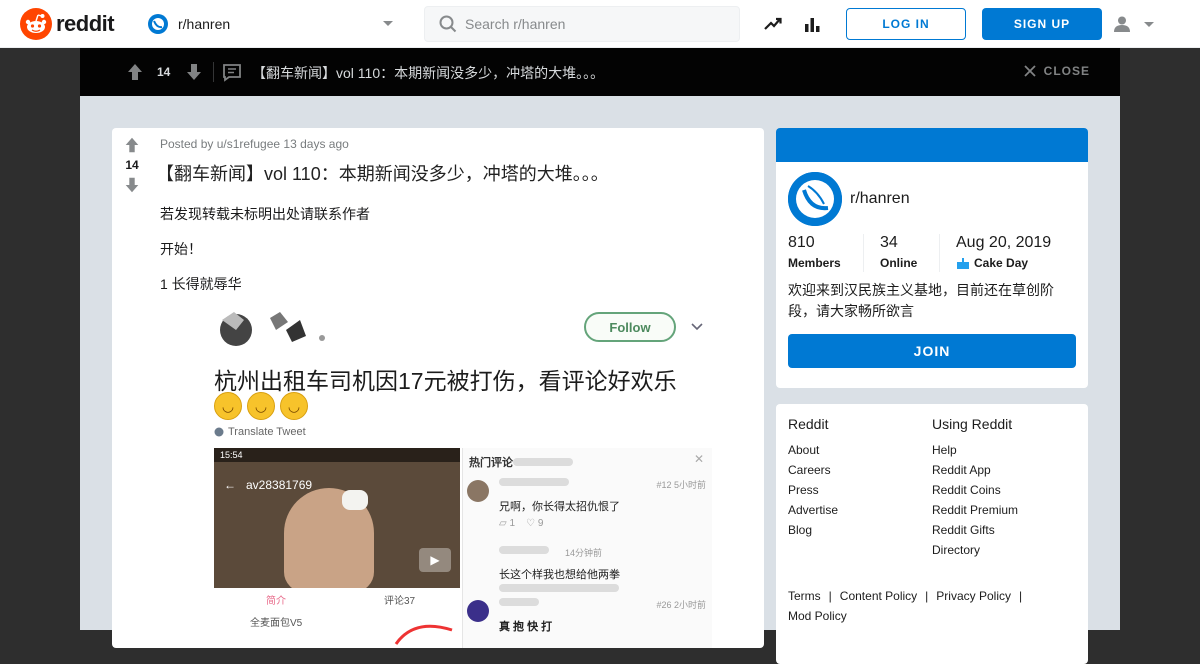 The width and height of the screenshot is (1200, 664). Describe the element at coordinates (808, 424) in the screenshot. I see `links-heading: Reddit` at that location.